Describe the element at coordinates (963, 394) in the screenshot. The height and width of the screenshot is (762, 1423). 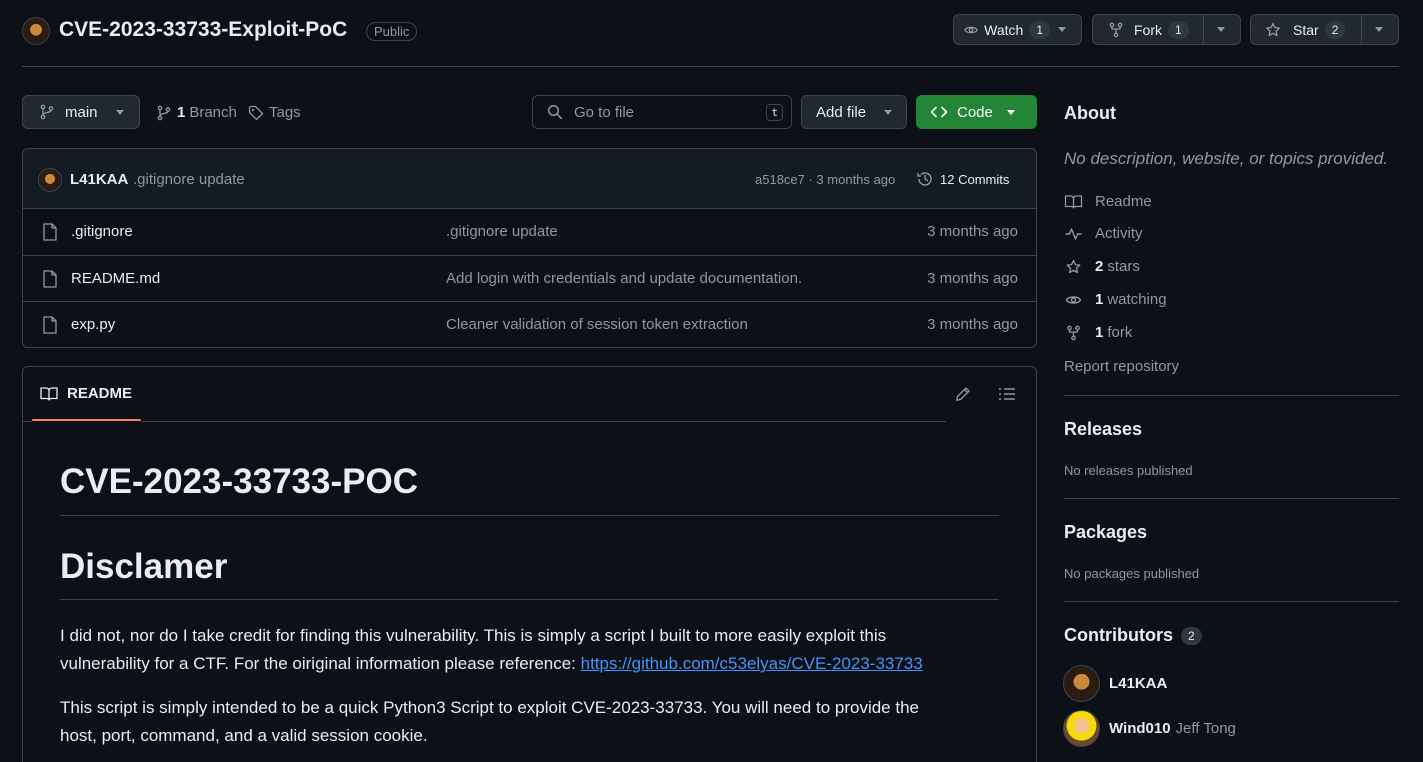
I see `pencil-icon` at that location.